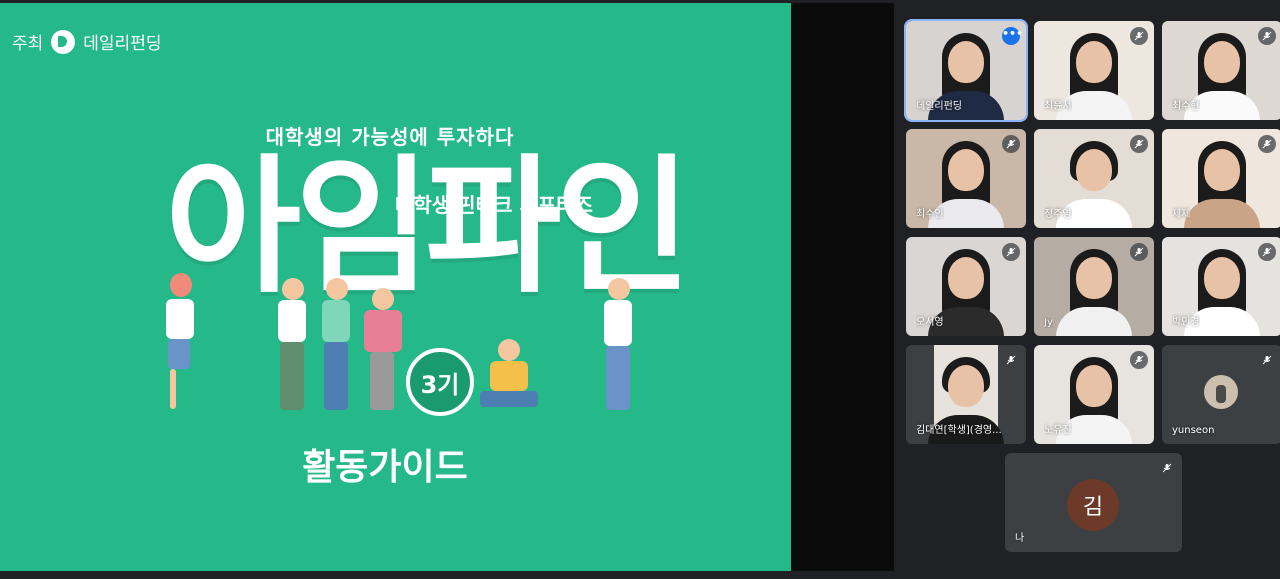 This screenshot has width=1280, height=579. I want to click on participant-tile: ••• 데일리펀딩, so click(966, 70).